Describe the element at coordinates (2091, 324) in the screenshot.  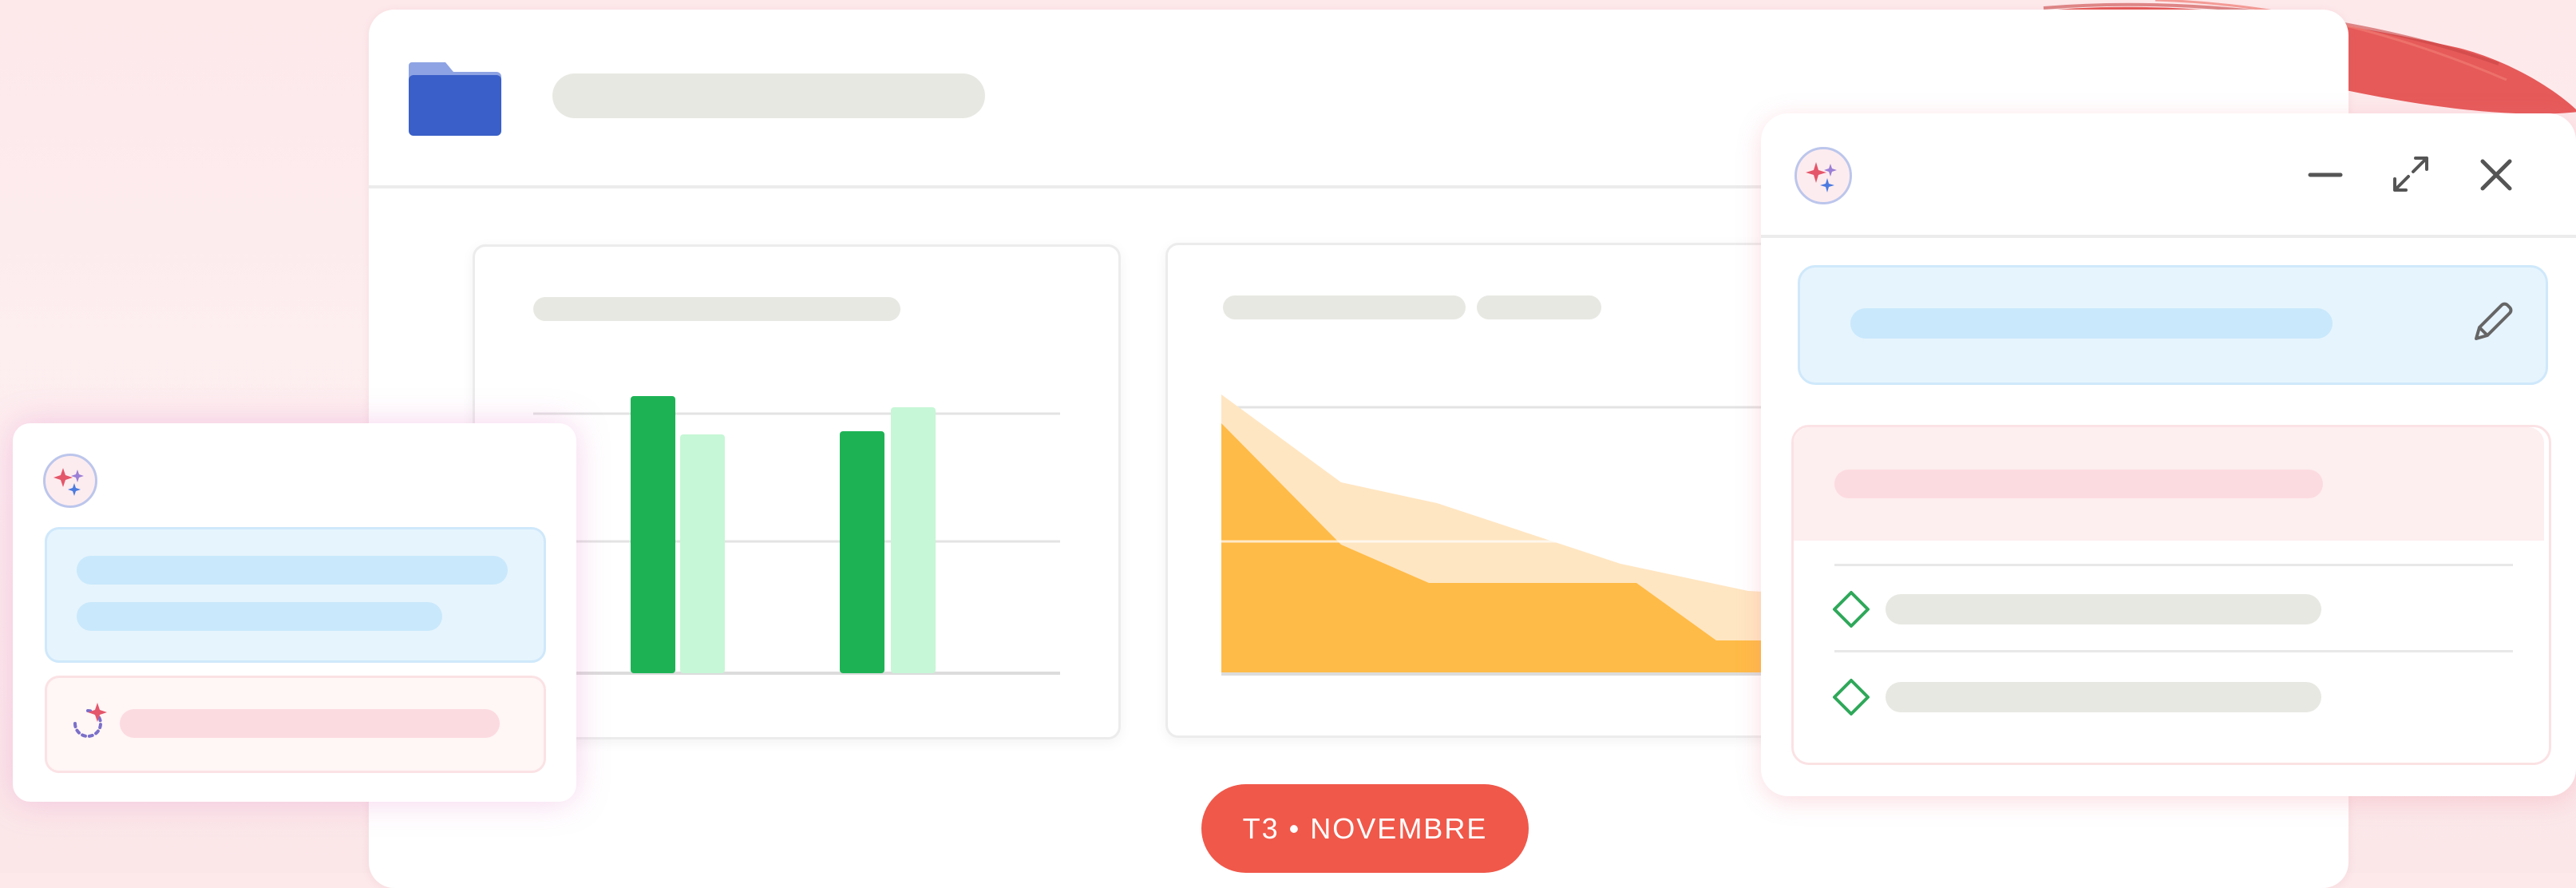
I see `prompt-text-placeholder` at that location.